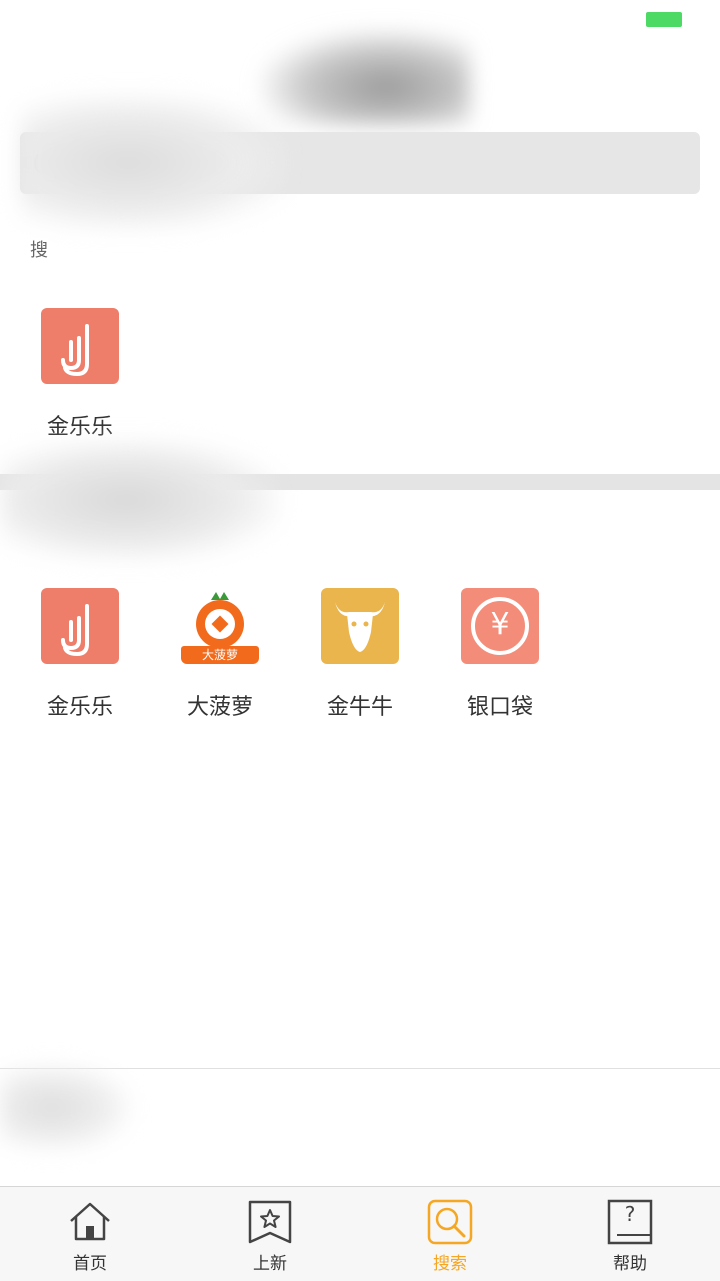 This screenshot has width=720, height=1281. I want to click on history-app-item: 金乐乐, so click(80, 375).